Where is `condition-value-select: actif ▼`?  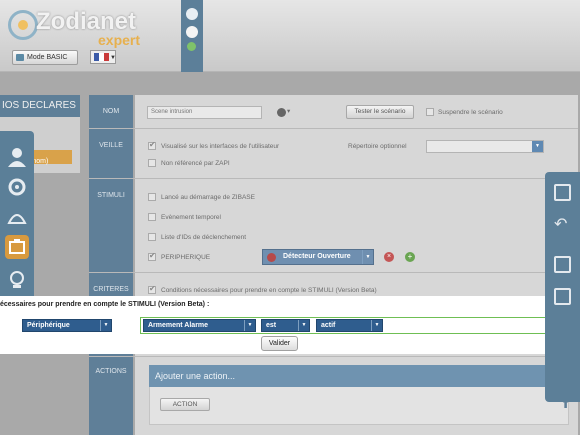
condition-value-select: actif ▼ is located at coordinates (349, 325).